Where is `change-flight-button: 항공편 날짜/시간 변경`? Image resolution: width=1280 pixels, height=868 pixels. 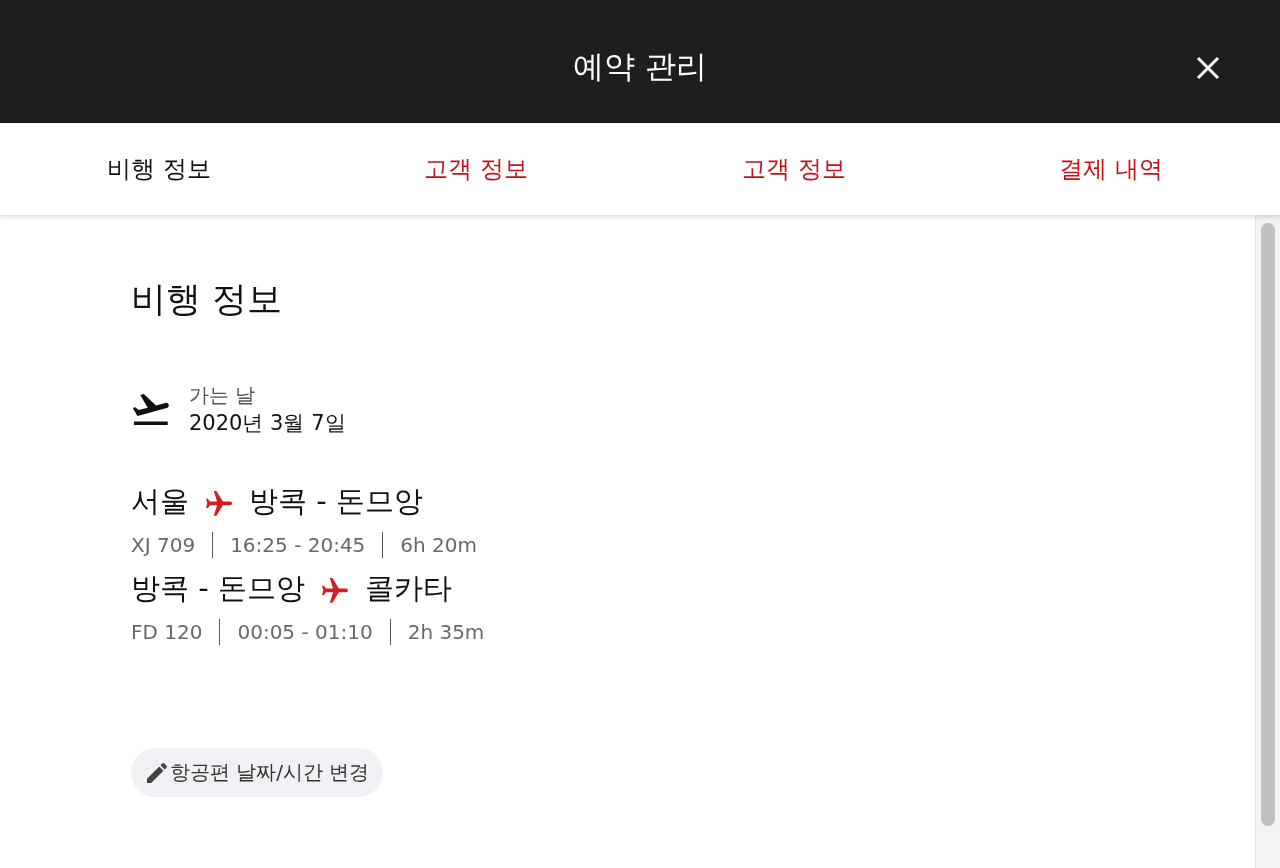 change-flight-button: 항공편 날짜/시간 변경 is located at coordinates (257, 772).